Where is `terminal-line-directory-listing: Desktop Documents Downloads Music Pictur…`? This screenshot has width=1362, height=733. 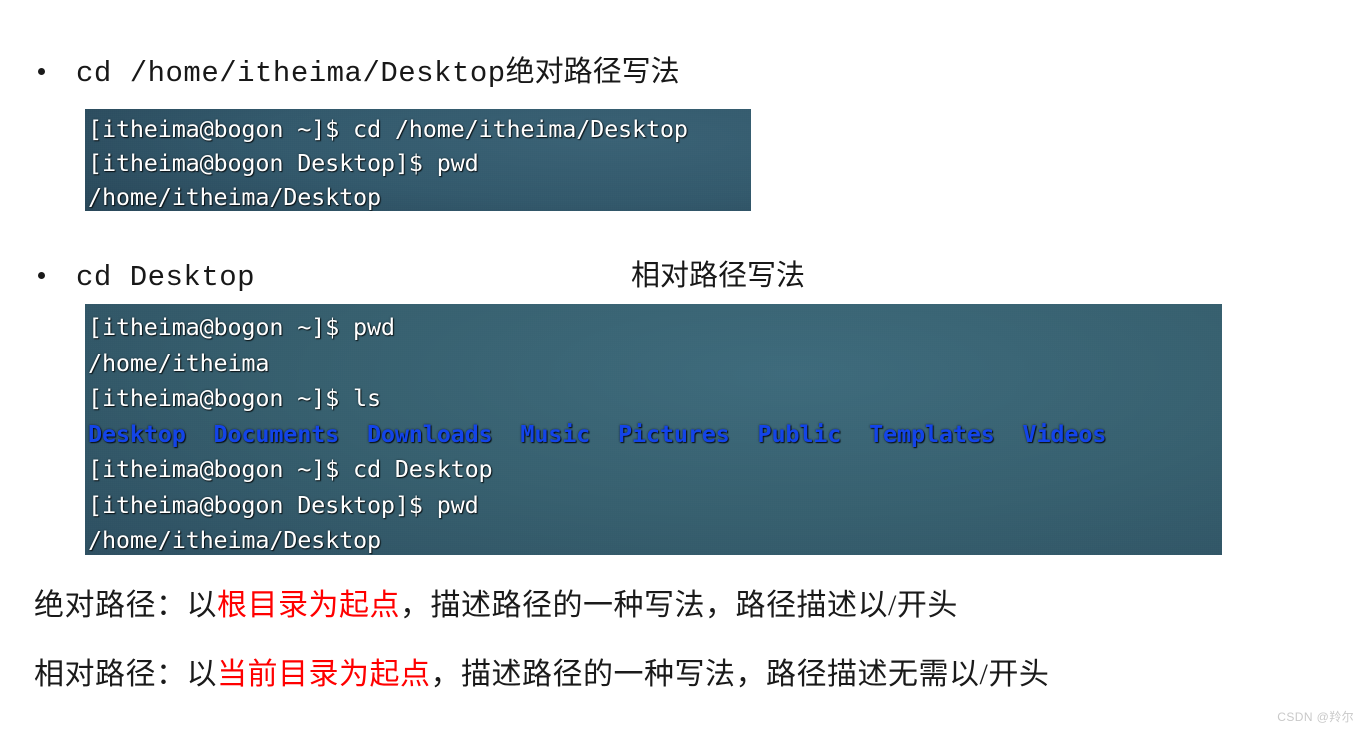
terminal-line-directory-listing: Desktop Documents Downloads Music Pictur… is located at coordinates (597, 433).